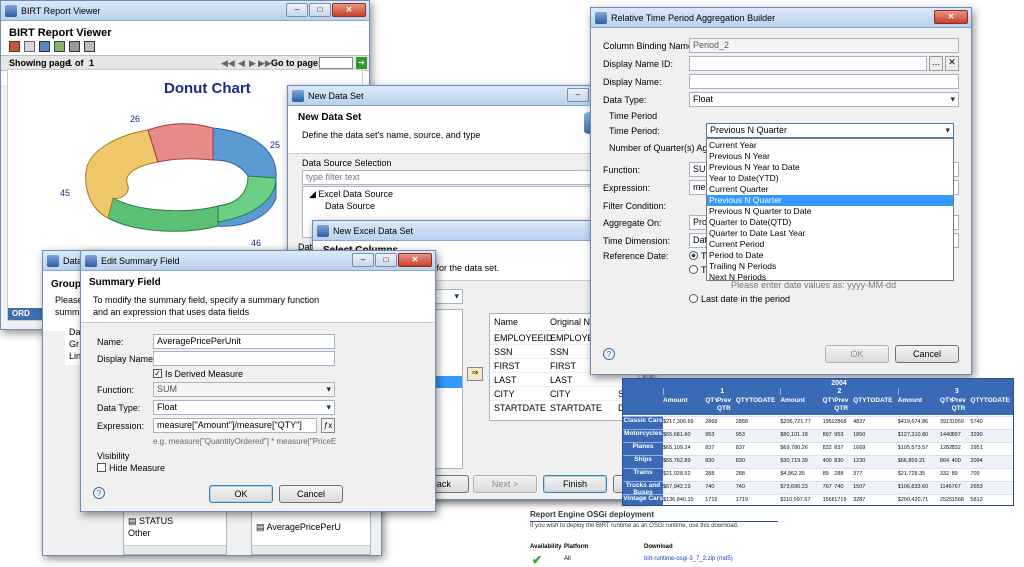  What do you see at coordinates (675, 400) in the screenshot?
I see `column-header: Amount` at bounding box center [675, 400].